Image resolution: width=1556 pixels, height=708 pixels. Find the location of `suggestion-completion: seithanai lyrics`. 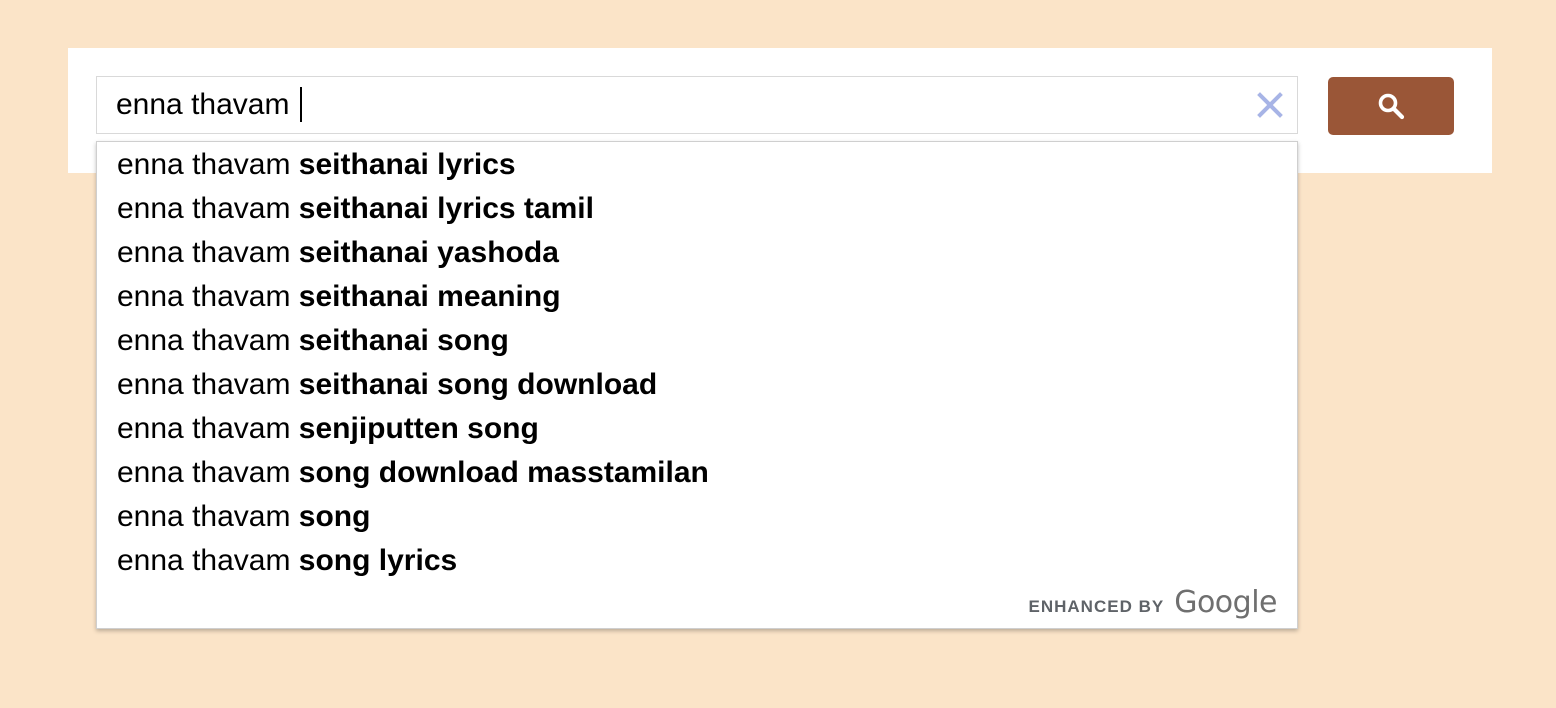

suggestion-completion: seithanai lyrics is located at coordinates (407, 164).